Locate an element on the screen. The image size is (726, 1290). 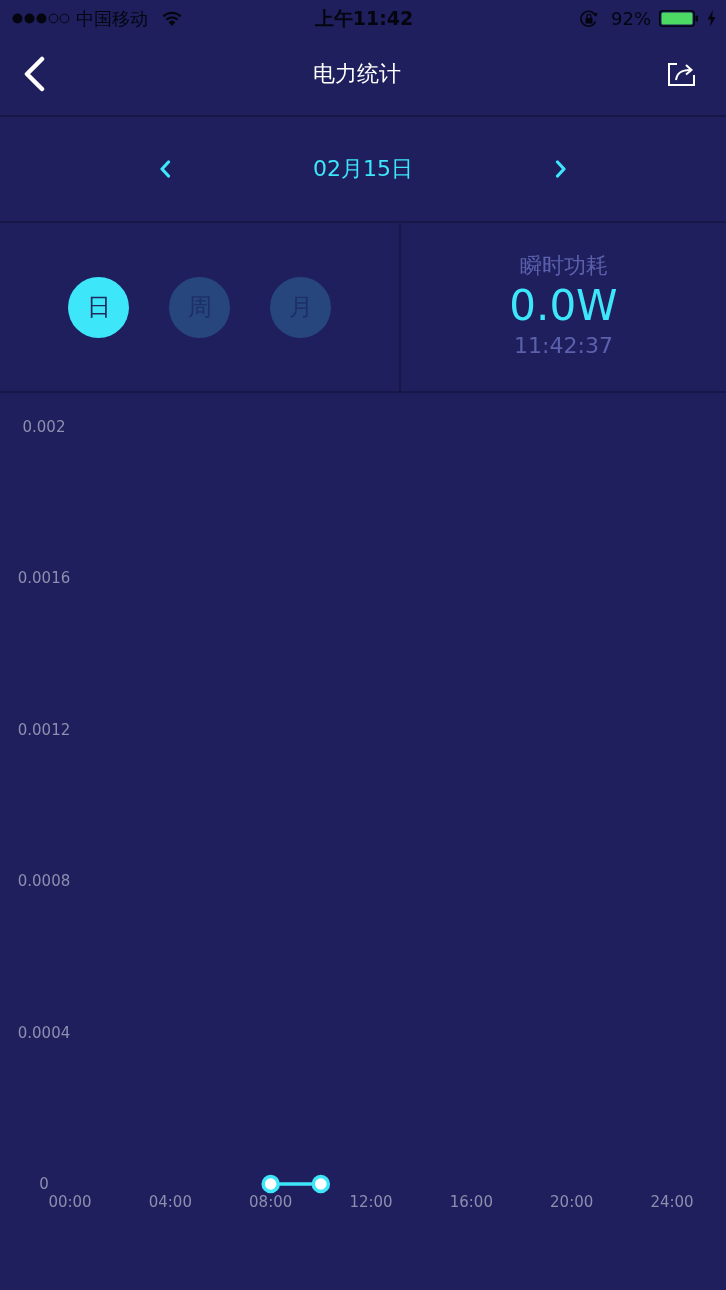
y-axis-label: 0 is located at coordinates (44, 1184).